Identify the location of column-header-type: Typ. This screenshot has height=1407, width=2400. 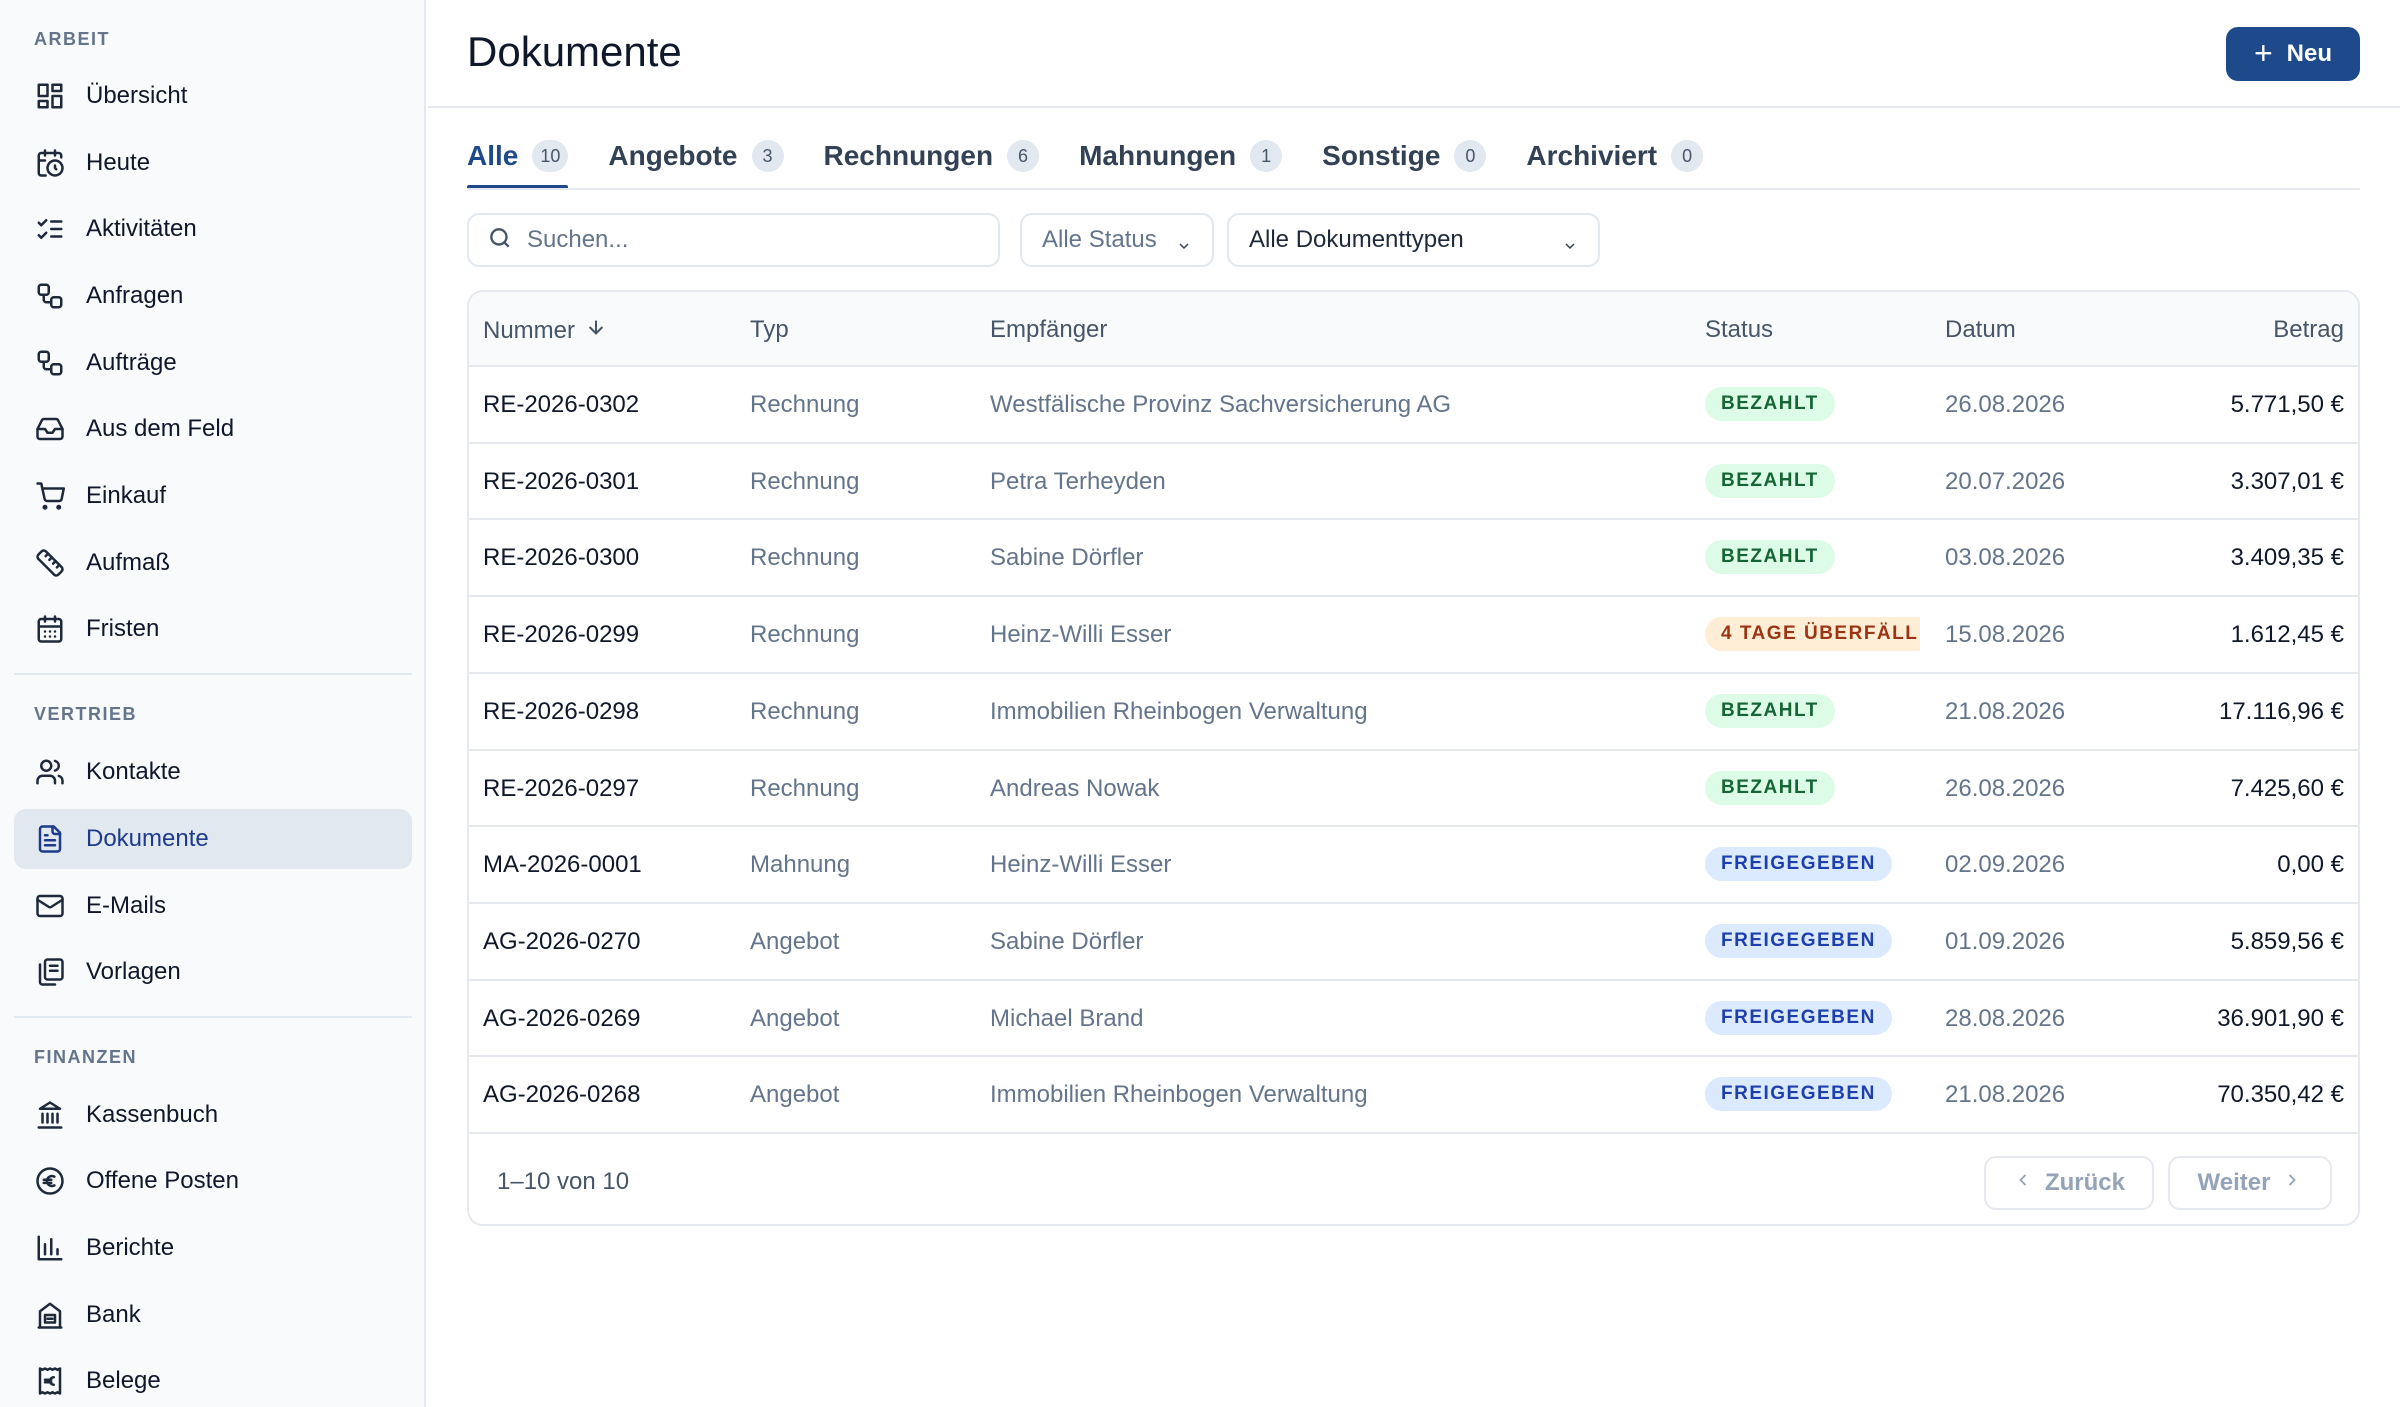
(769, 330).